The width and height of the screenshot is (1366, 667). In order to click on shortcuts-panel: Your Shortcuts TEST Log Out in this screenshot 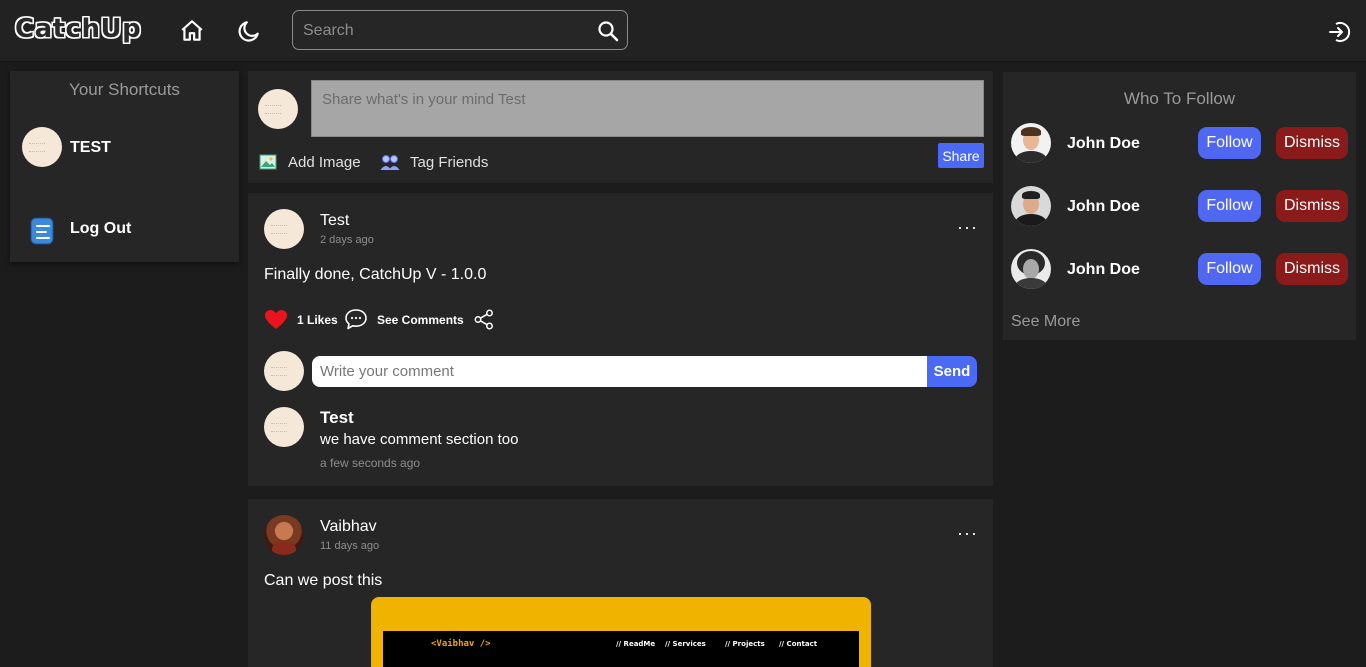, I will do `click(124, 166)`.